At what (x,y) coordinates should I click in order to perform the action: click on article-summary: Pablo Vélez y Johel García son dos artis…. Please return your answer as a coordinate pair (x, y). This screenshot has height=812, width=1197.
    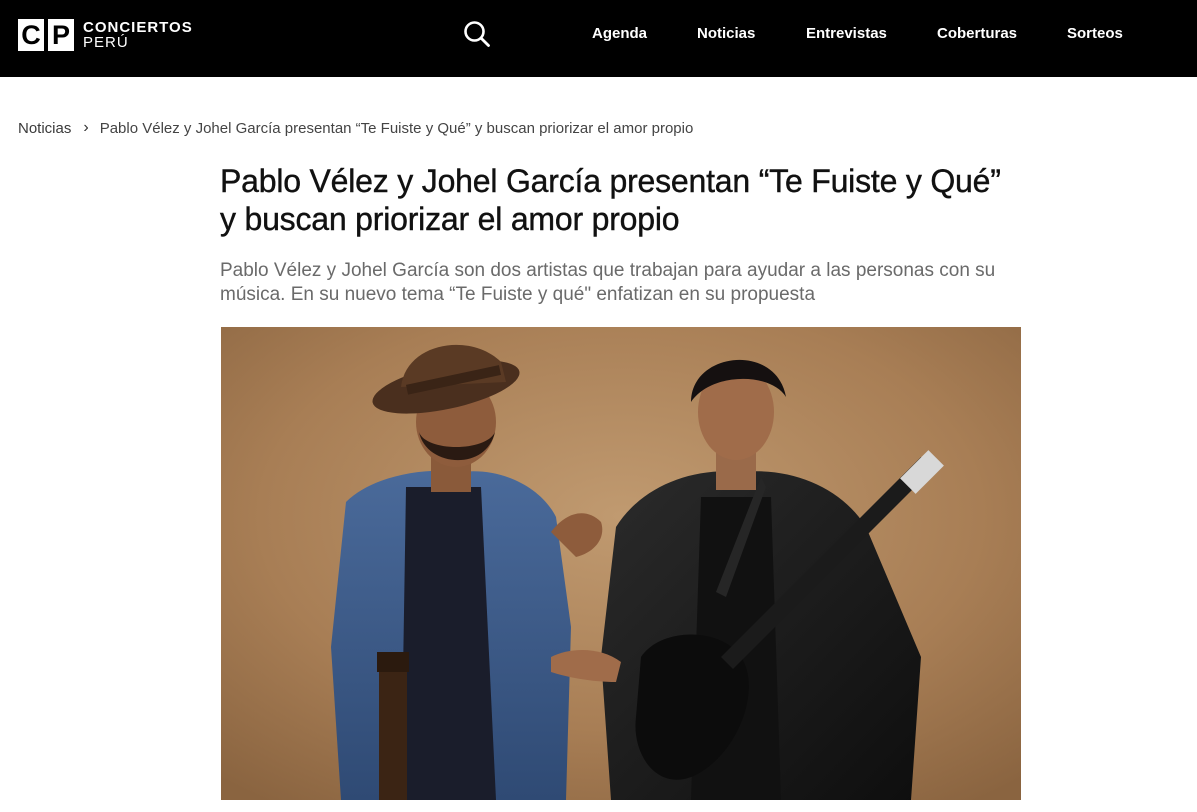
    Looking at the image, I should click on (608, 282).